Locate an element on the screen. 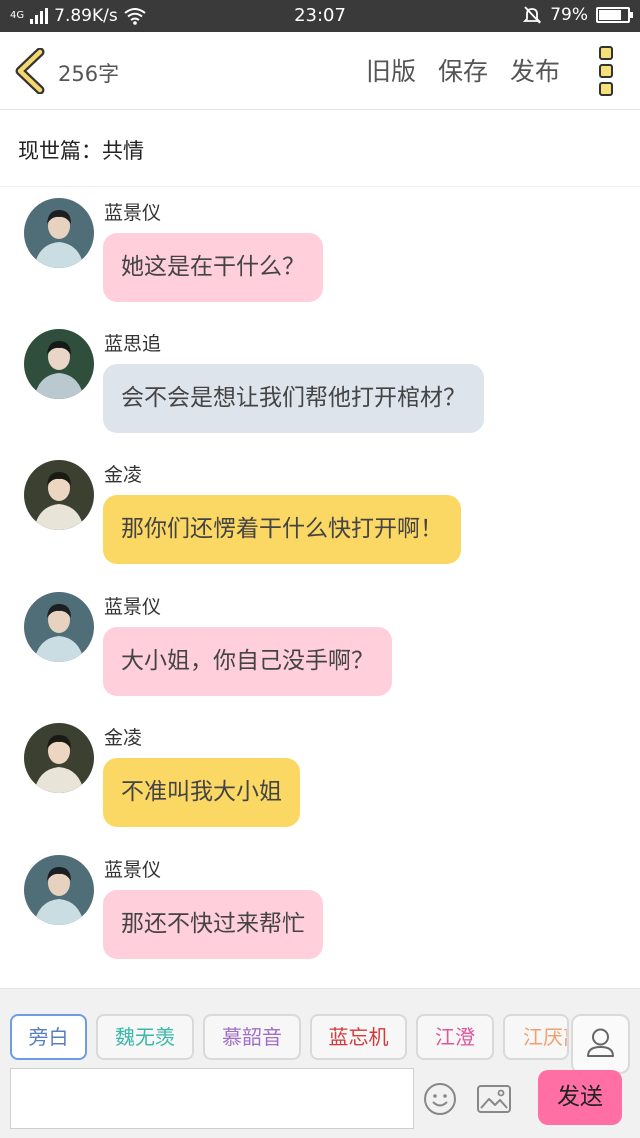 This screenshot has width=640, height=1138. character-selector: 旁白 魏无羡 慕韶音 蓝忘机 江澄 江厌离 is located at coordinates (320, 1025).